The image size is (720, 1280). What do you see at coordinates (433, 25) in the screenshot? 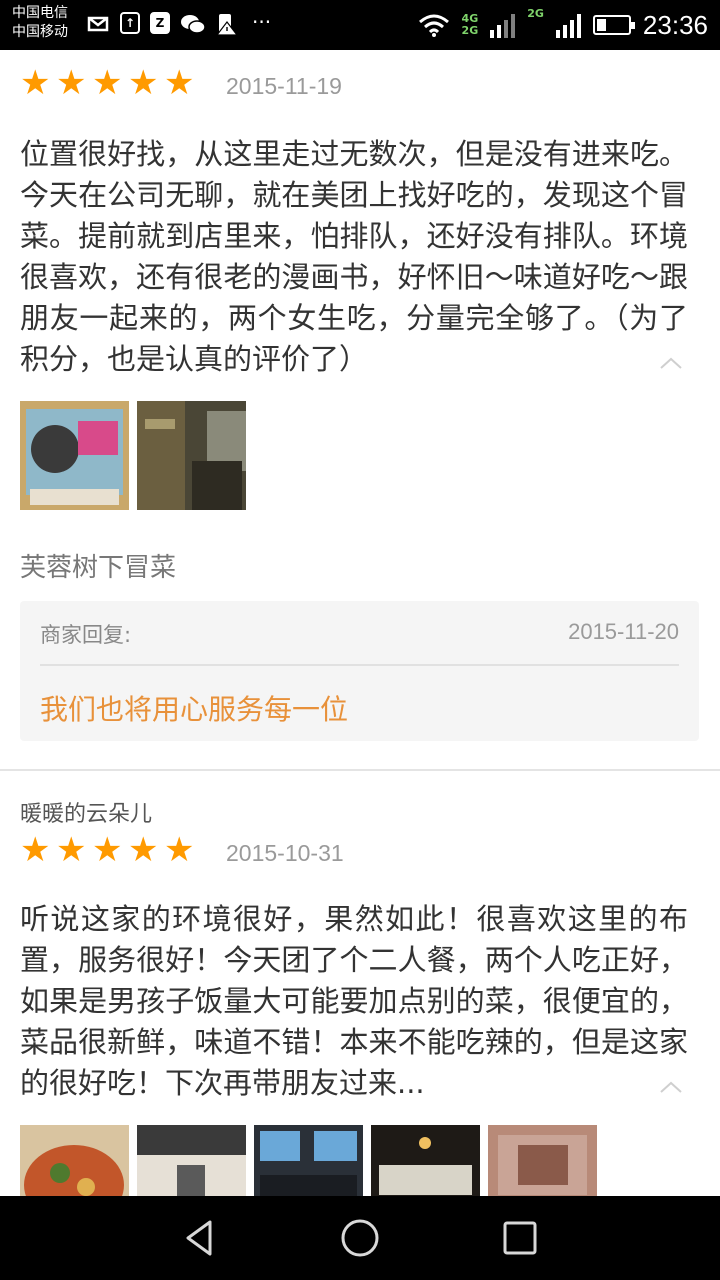
I see `wifi-icon` at bounding box center [433, 25].